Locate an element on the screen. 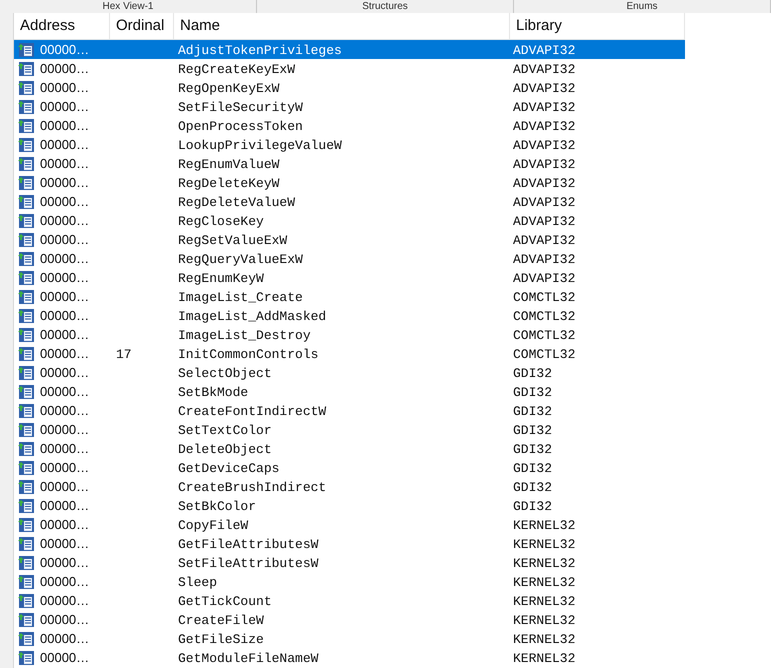  table-cell: DeleteObject is located at coordinates (225, 449).